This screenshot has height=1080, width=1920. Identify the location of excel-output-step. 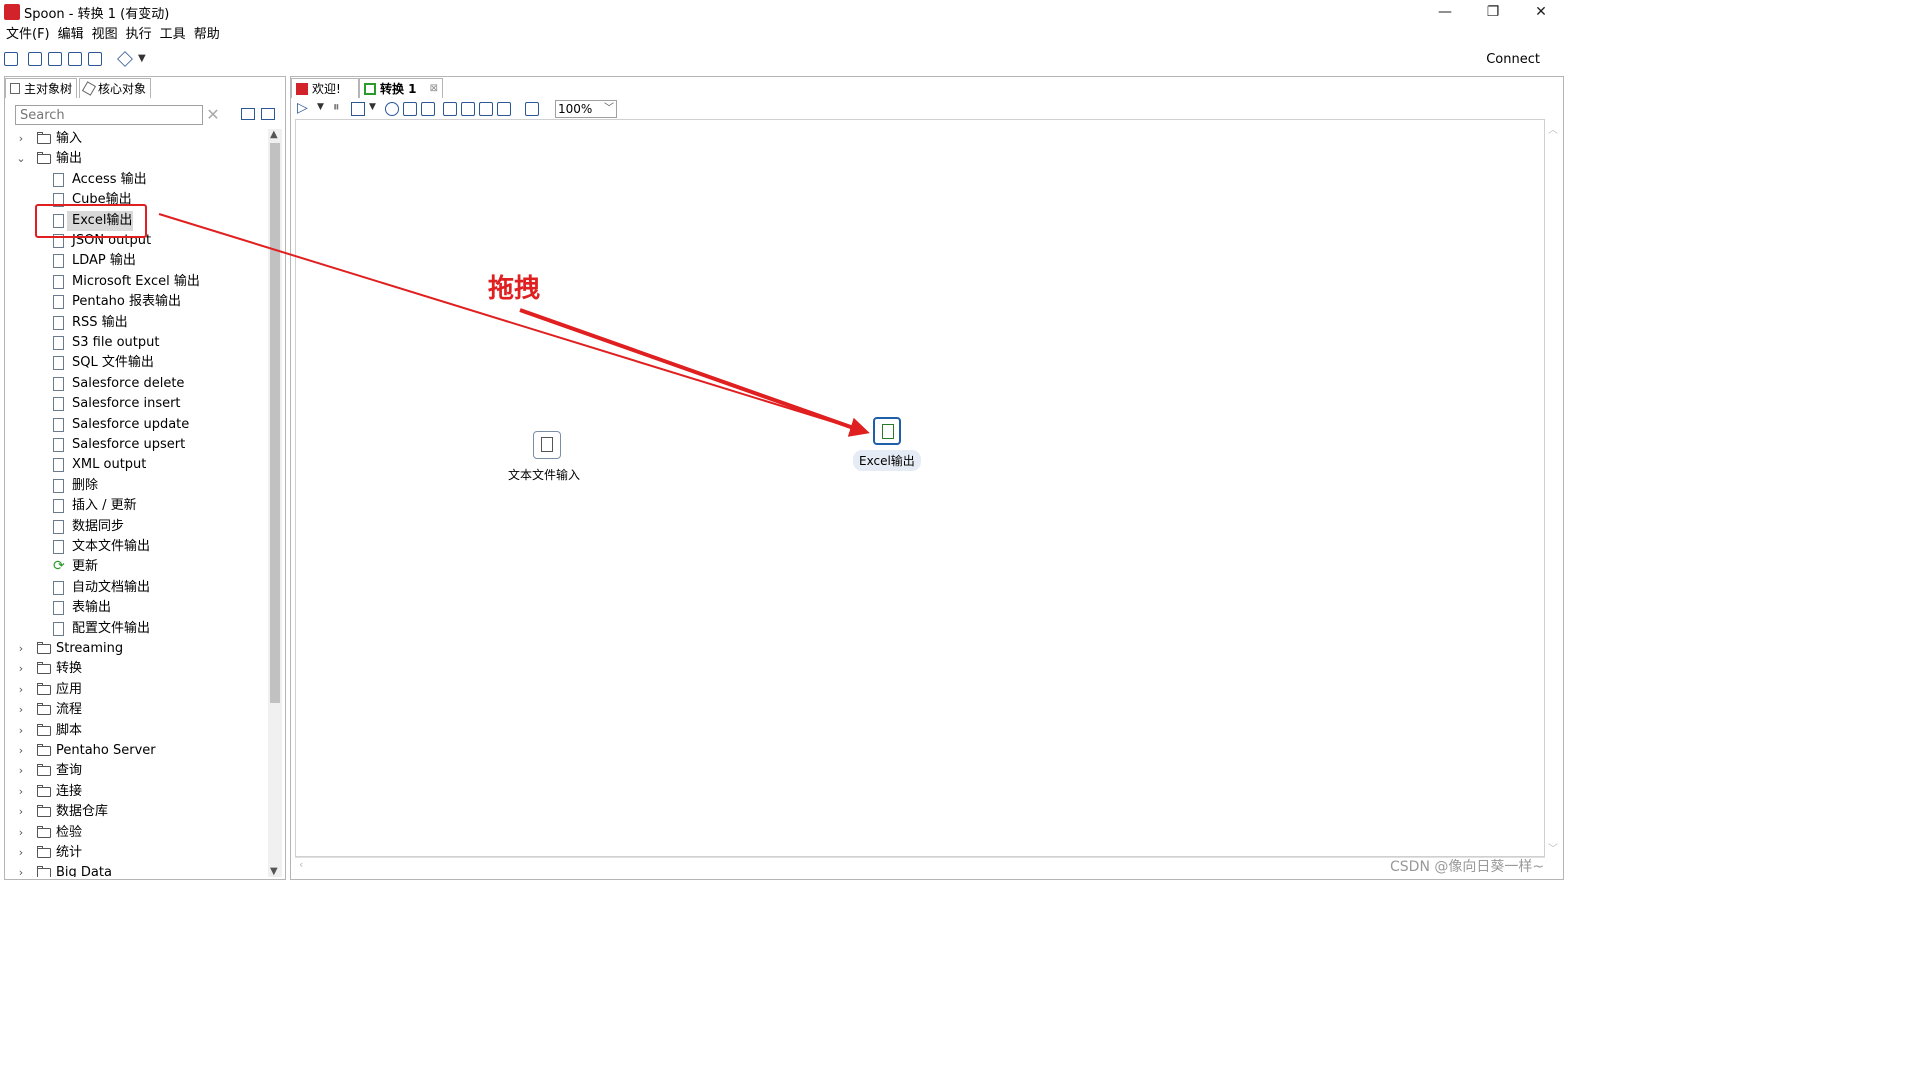
(887, 431).